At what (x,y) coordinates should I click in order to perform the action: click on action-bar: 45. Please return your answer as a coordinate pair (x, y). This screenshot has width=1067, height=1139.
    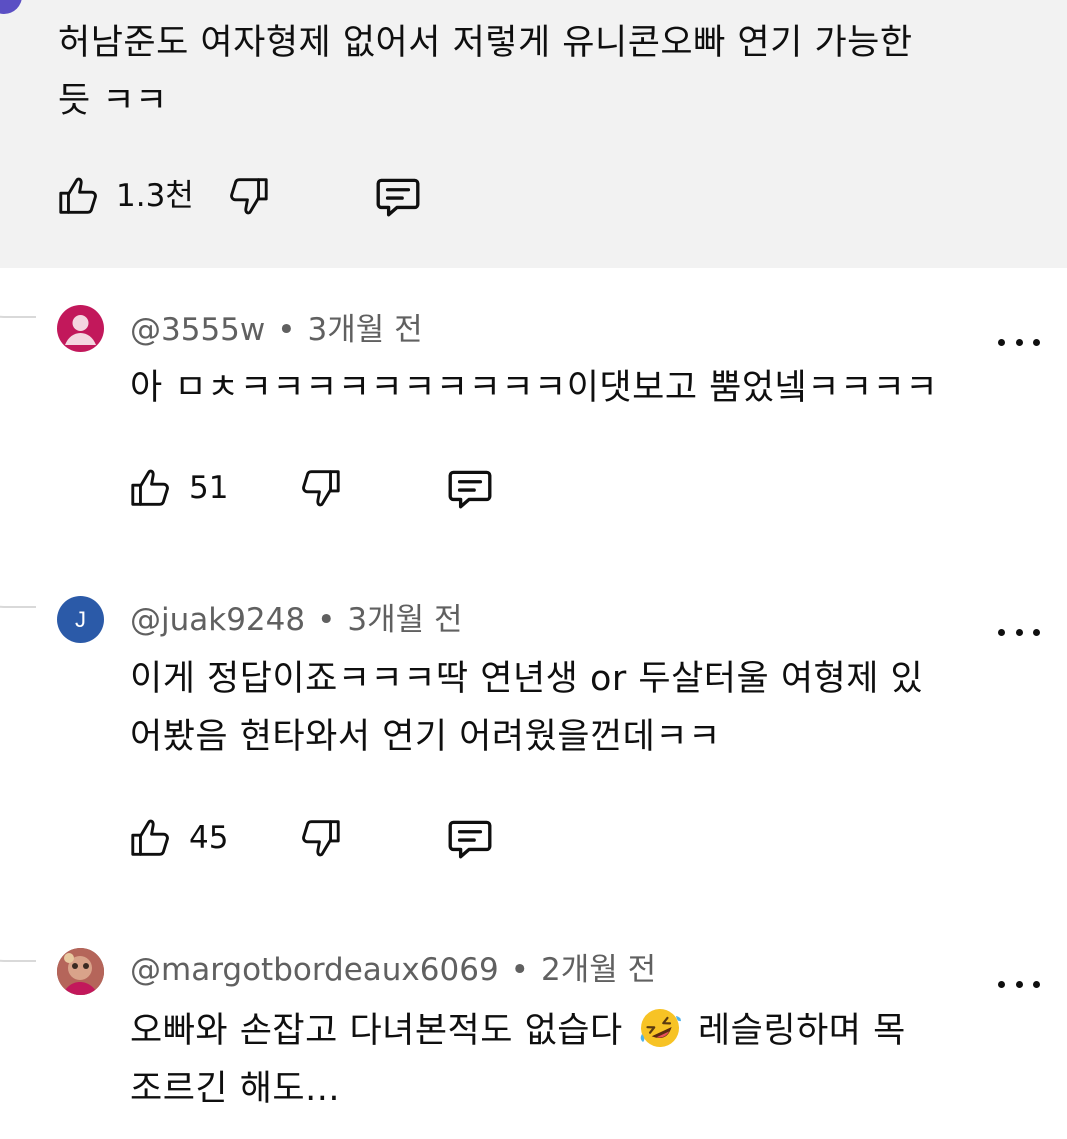
    Looking at the image, I should click on (260, 838).